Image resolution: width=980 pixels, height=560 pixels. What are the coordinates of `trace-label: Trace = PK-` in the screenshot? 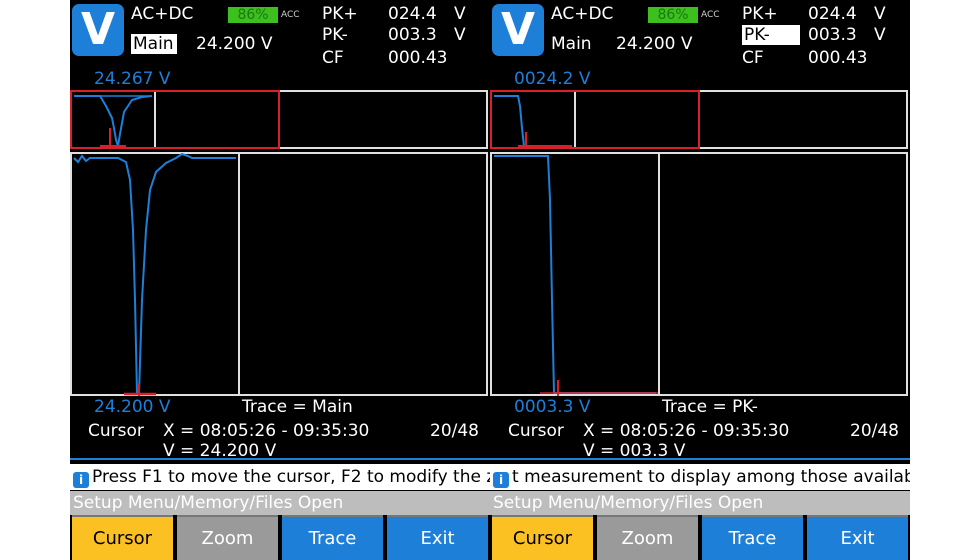 It's located at (710, 407).